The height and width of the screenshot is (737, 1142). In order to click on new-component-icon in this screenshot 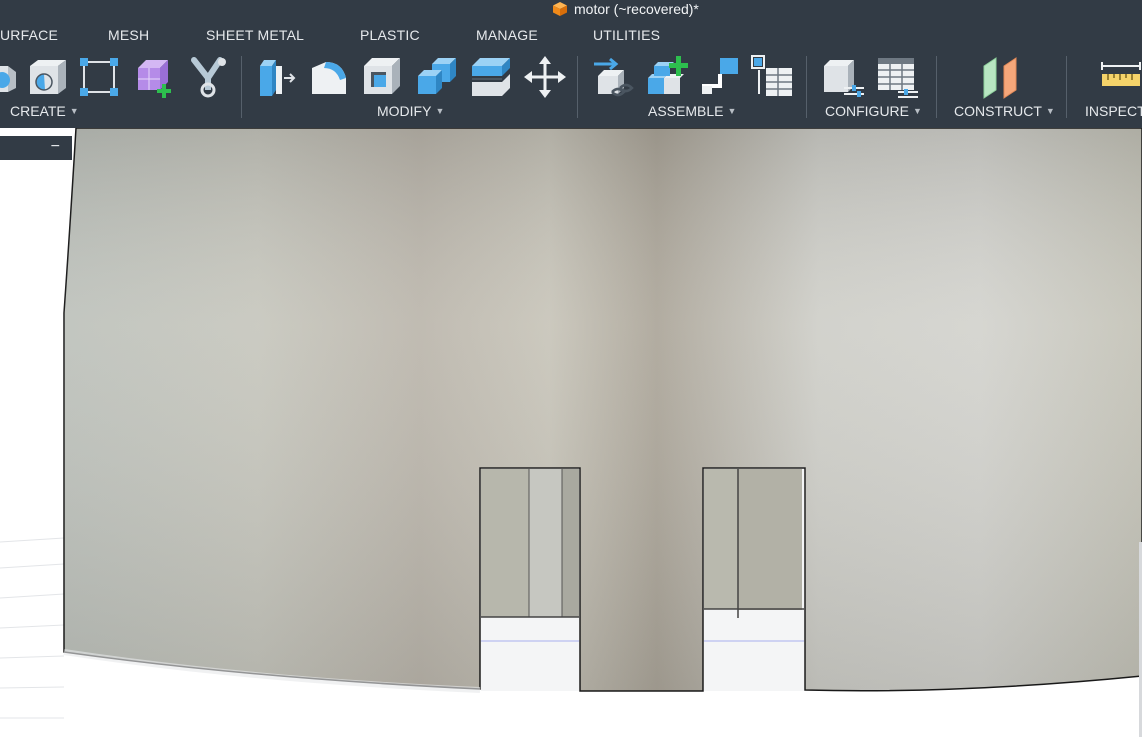, I will do `click(668, 75)`.